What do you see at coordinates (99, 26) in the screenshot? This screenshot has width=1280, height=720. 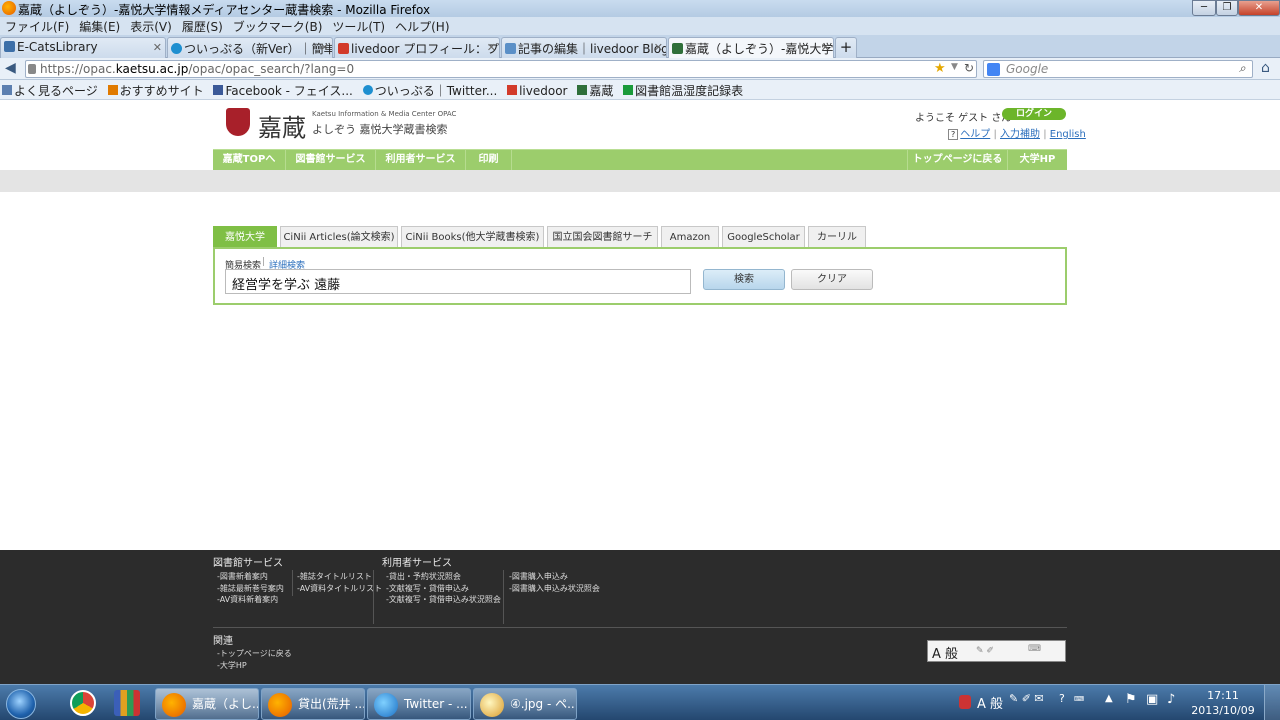 I see `menu-edit: 編集(E)` at bounding box center [99, 26].